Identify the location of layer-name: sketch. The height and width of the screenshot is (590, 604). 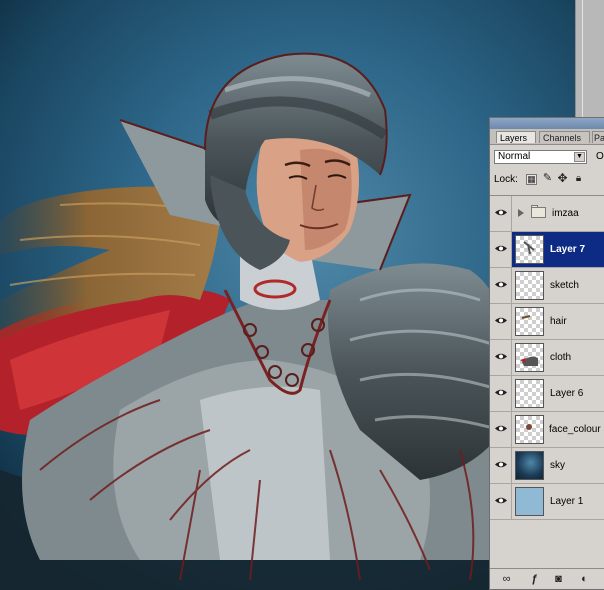
(564, 285).